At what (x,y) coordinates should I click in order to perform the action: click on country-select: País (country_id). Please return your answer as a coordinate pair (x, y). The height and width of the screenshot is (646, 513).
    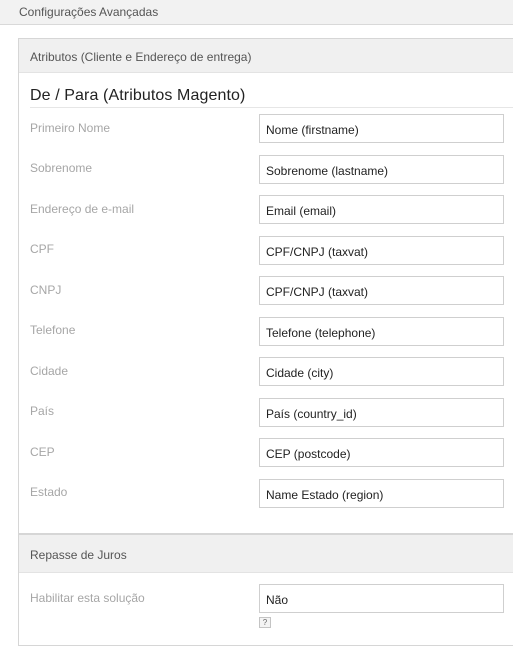
    Looking at the image, I should click on (381, 412).